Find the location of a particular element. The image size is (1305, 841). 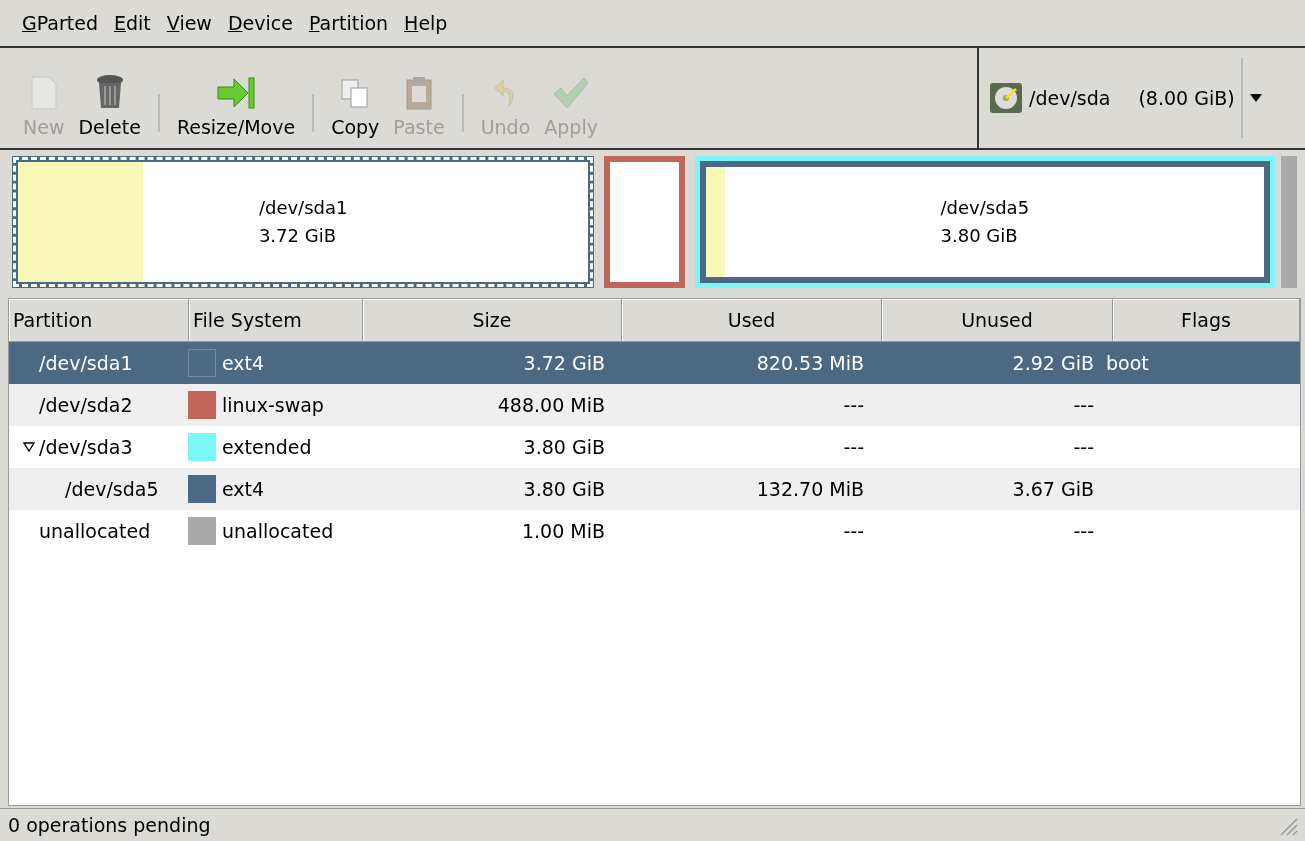

table-cell: boot is located at coordinates (1127, 363).